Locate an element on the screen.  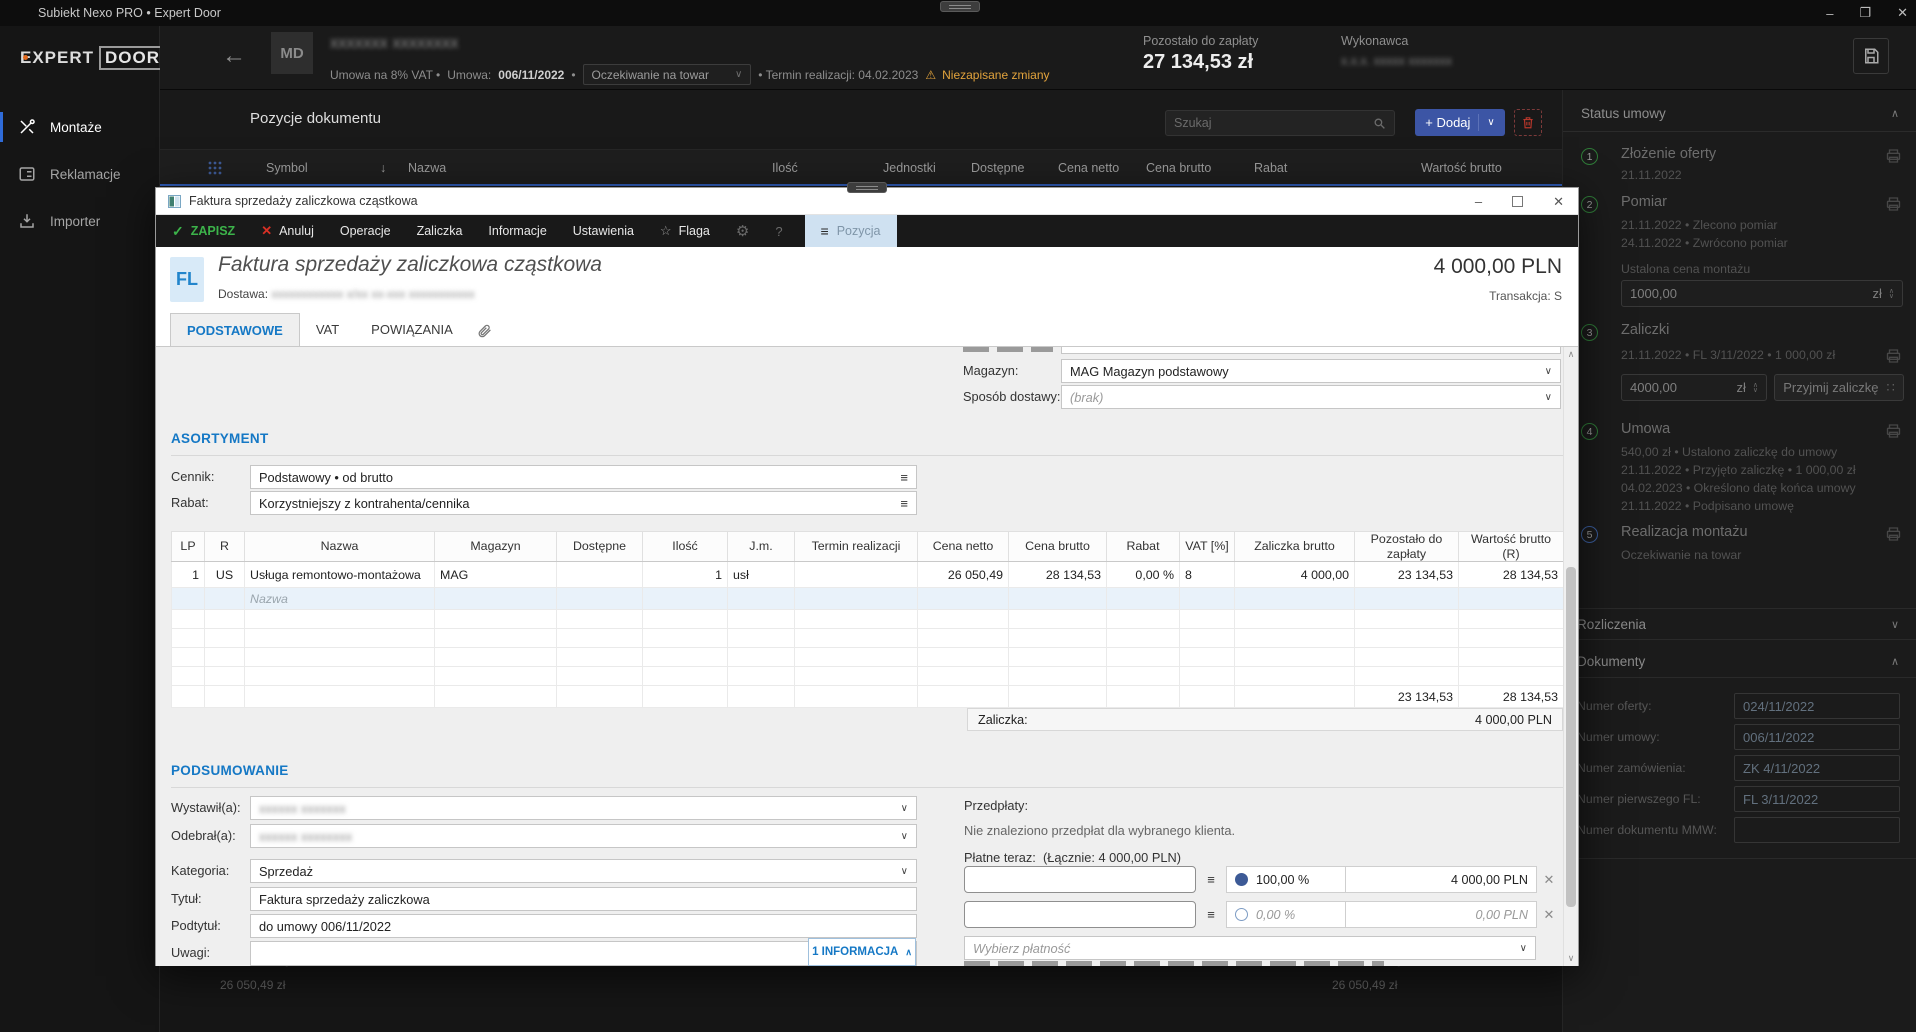
payment-percent: 0,00 % is located at coordinates (1286, 914).